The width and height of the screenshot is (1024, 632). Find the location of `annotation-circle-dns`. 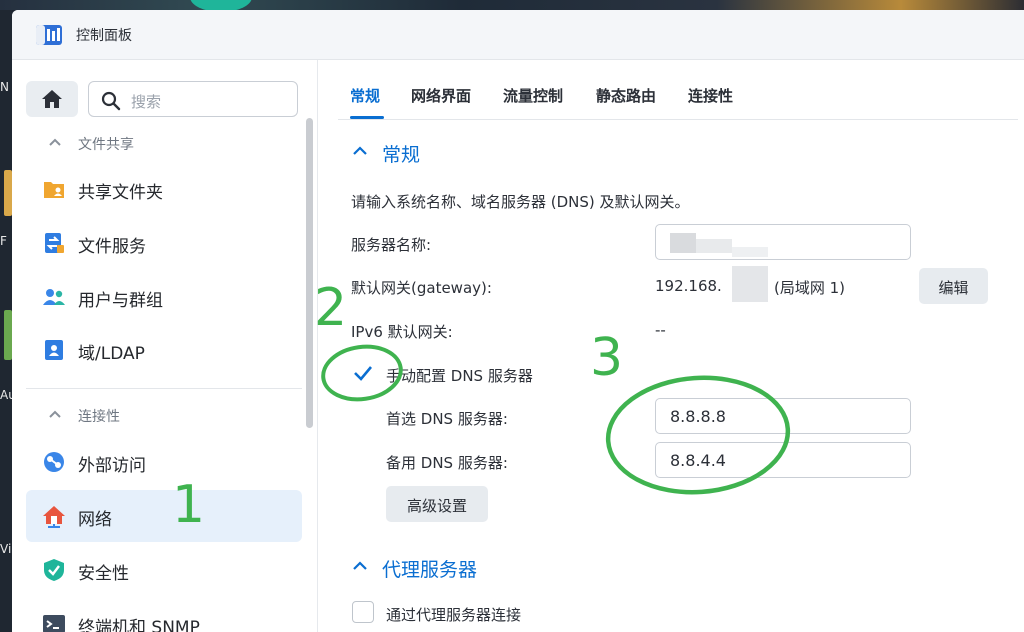

annotation-circle-dns is located at coordinates (698, 435).